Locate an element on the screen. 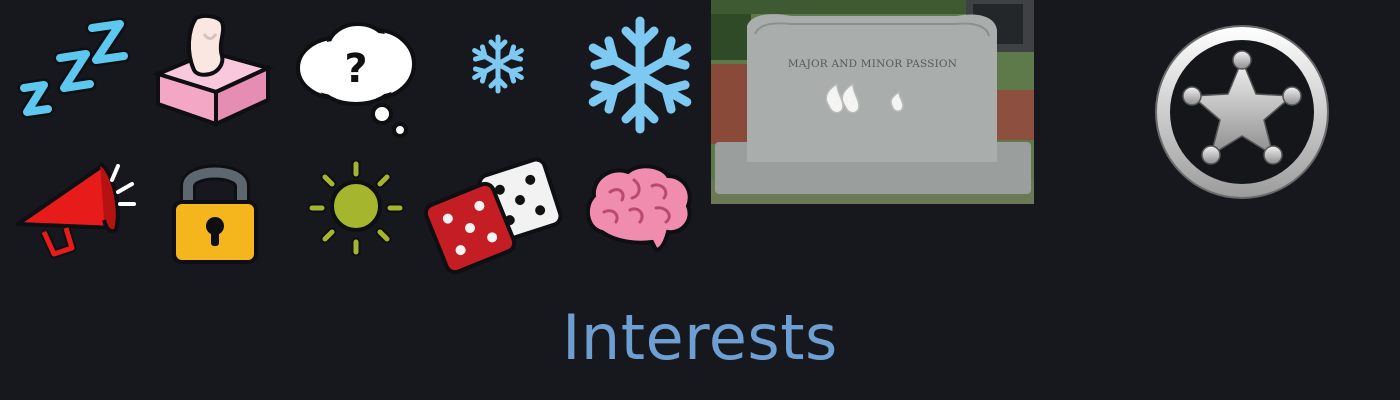  tissue-box-icon is located at coordinates (213, 70).